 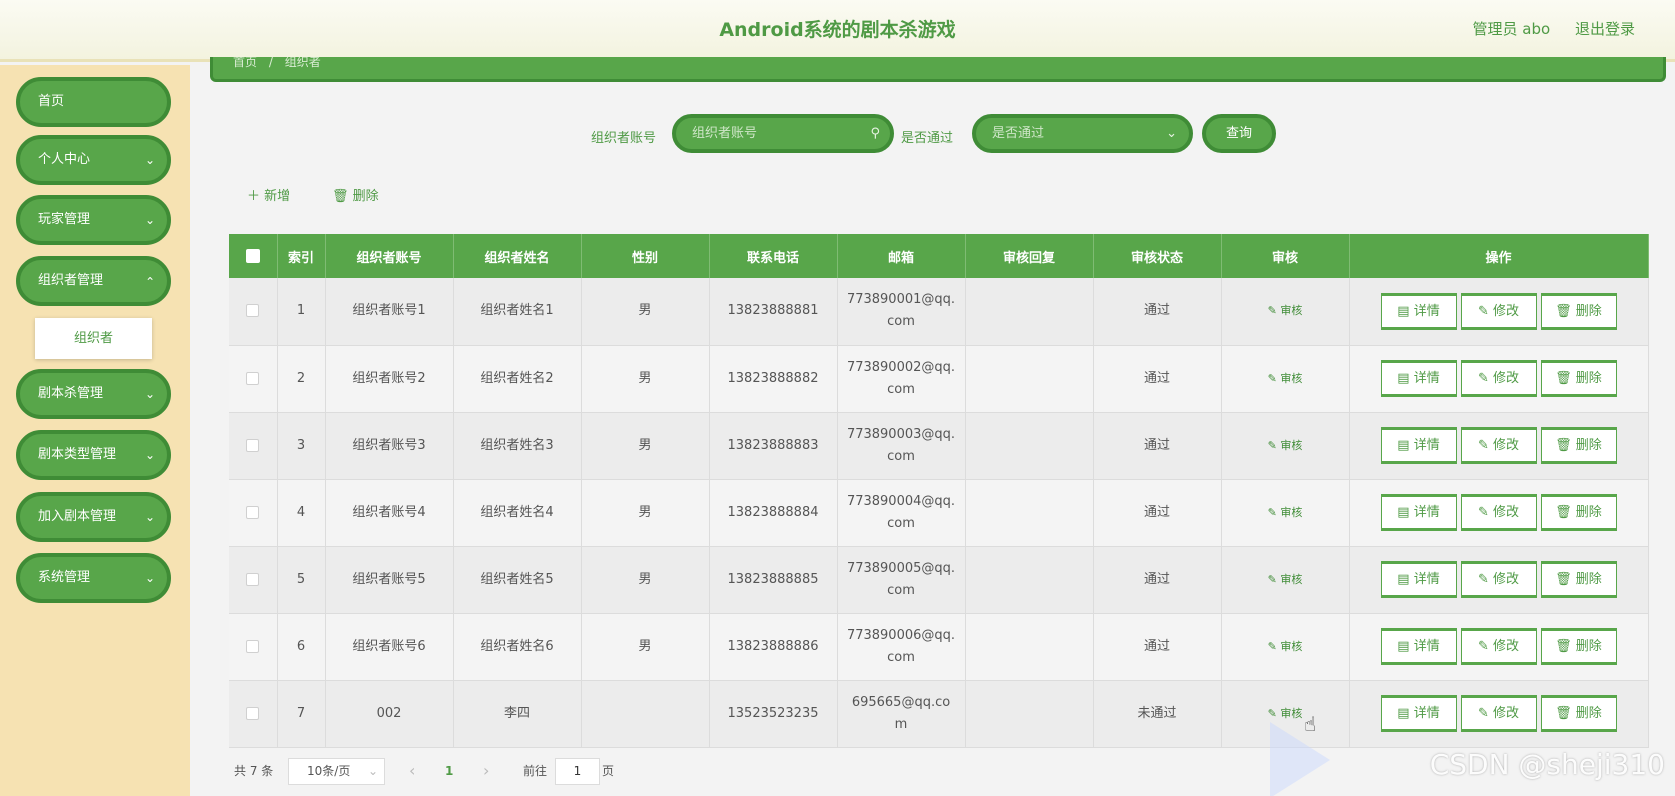 What do you see at coordinates (486, 771) in the screenshot?
I see `next-page-button: ›` at bounding box center [486, 771].